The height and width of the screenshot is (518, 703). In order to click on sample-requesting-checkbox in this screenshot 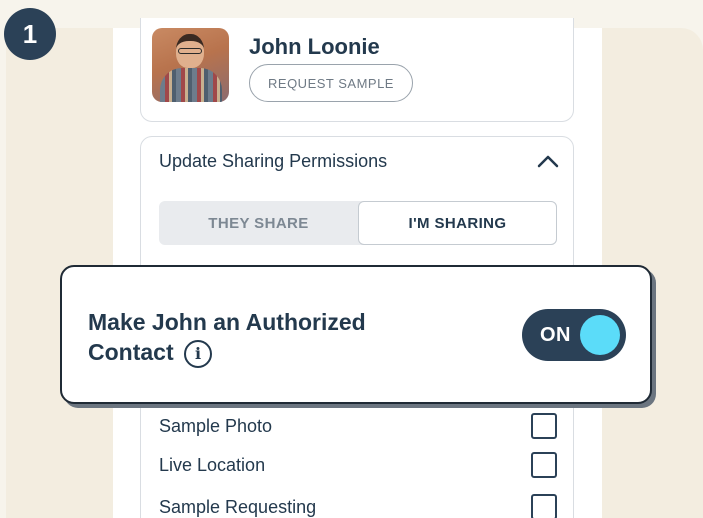, I will do `click(544, 506)`.